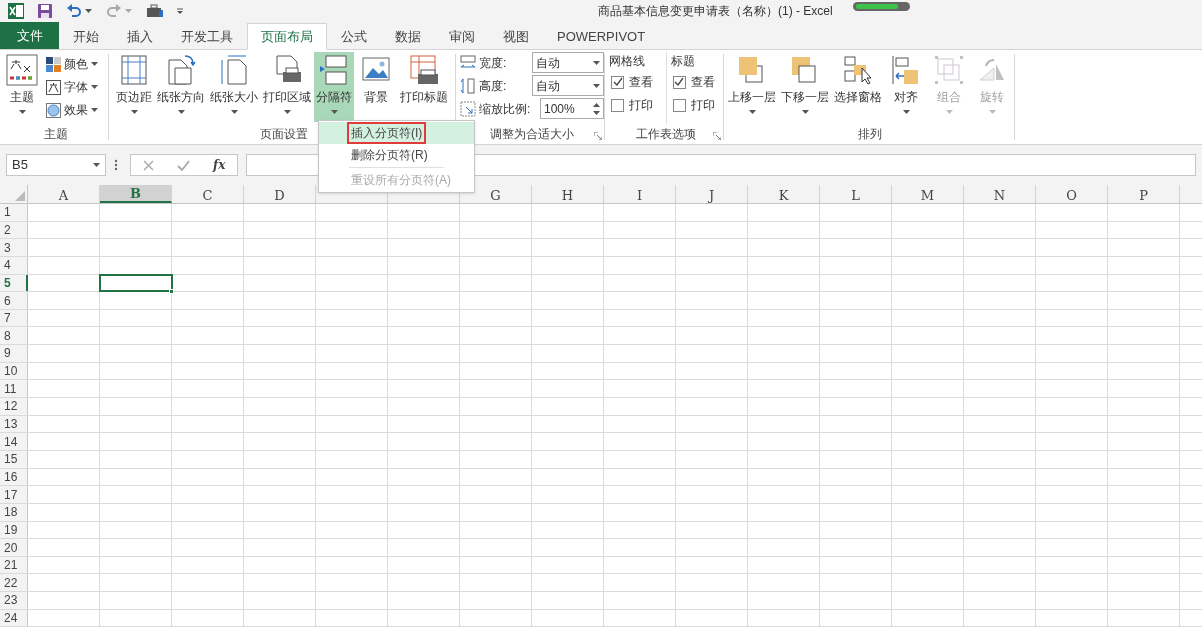 This screenshot has height=634, width=1202. Describe the element at coordinates (14, 212) in the screenshot. I see `row-header: 1` at that location.